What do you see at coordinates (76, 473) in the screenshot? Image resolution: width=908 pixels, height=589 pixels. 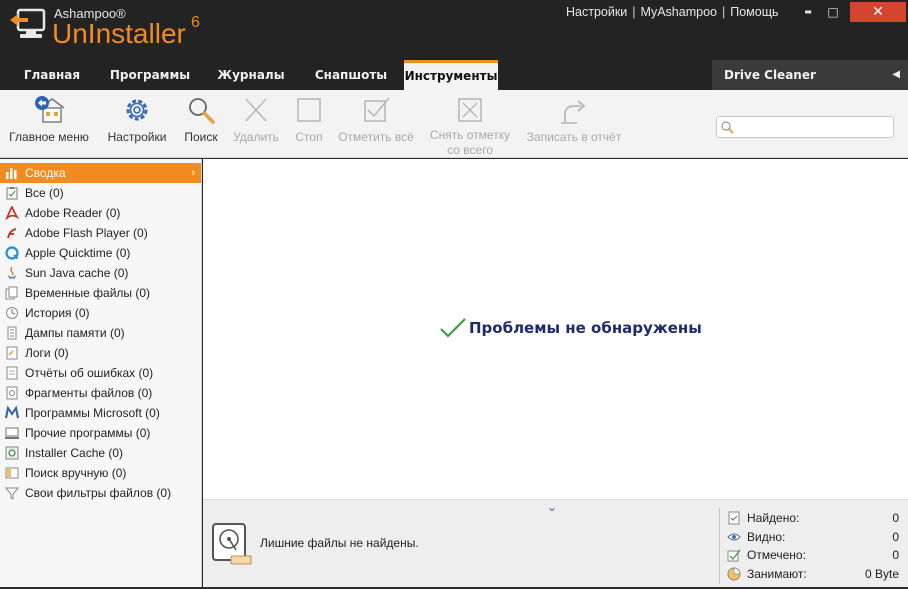 I see `sidebar-item-label: Поиск вручную (0)` at bounding box center [76, 473].